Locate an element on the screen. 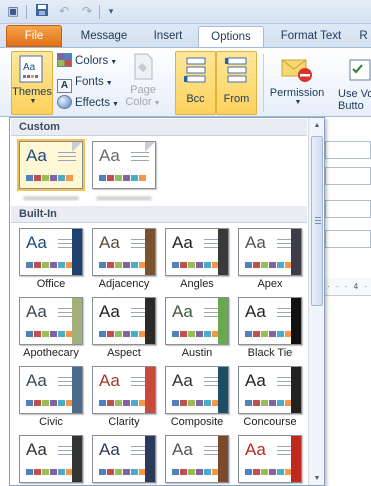  theme-thumbnail: Aa Civic is located at coordinates (51, 398).